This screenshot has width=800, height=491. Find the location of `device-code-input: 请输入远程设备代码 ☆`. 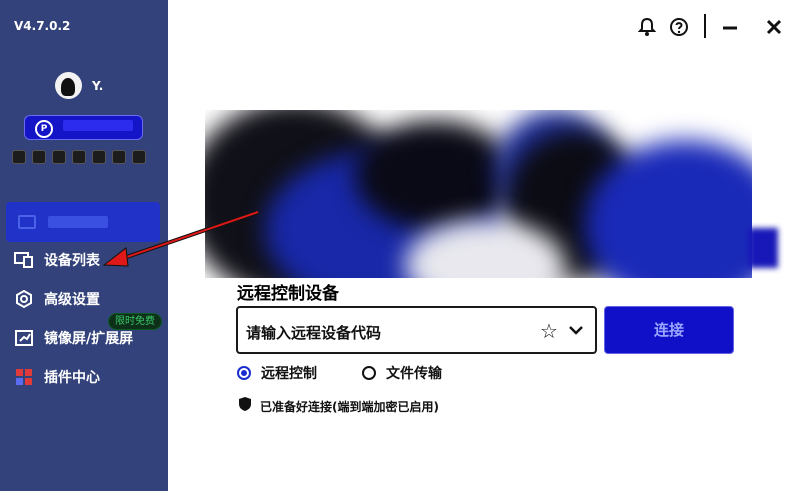

device-code-input: 请输入远程设备代码 ☆ is located at coordinates (416, 330).